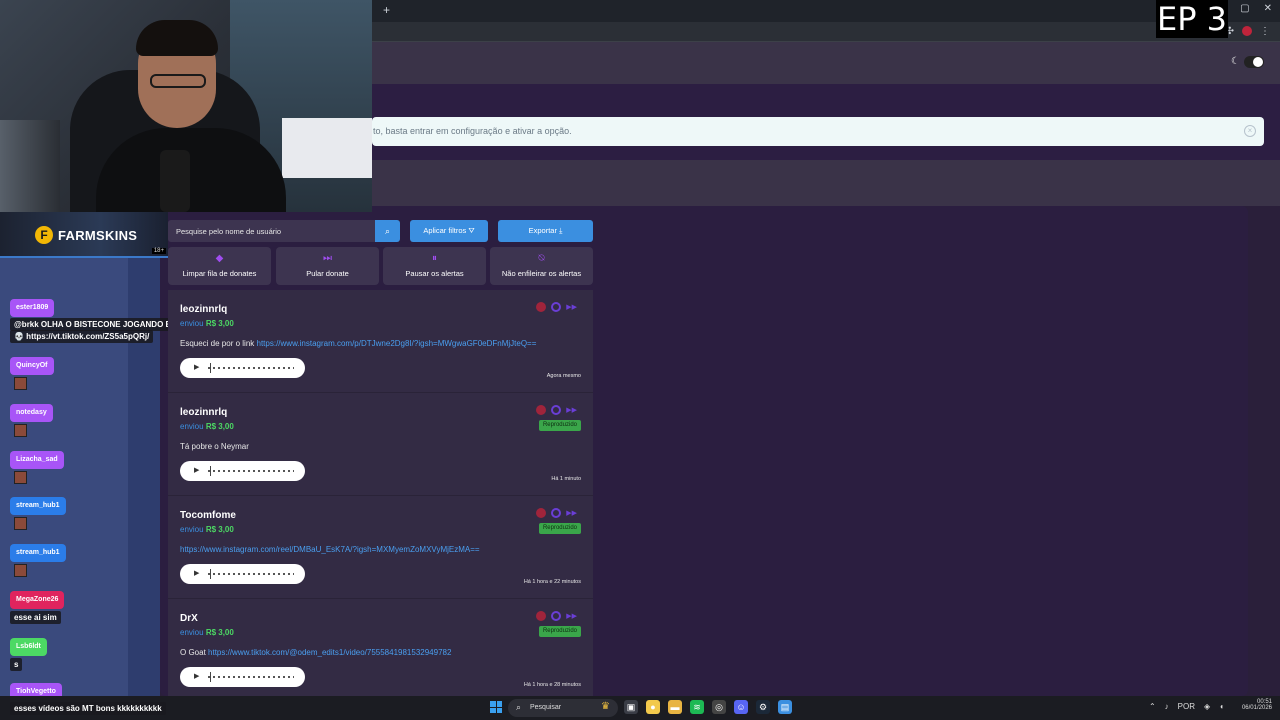 The width and height of the screenshot is (1280, 720). Describe the element at coordinates (826, 183) in the screenshot. I see `section-header` at that location.